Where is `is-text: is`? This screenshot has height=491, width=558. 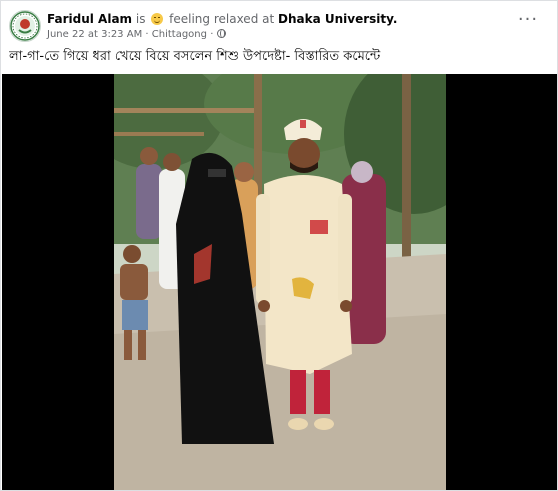
is-text: is is located at coordinates (140, 19).